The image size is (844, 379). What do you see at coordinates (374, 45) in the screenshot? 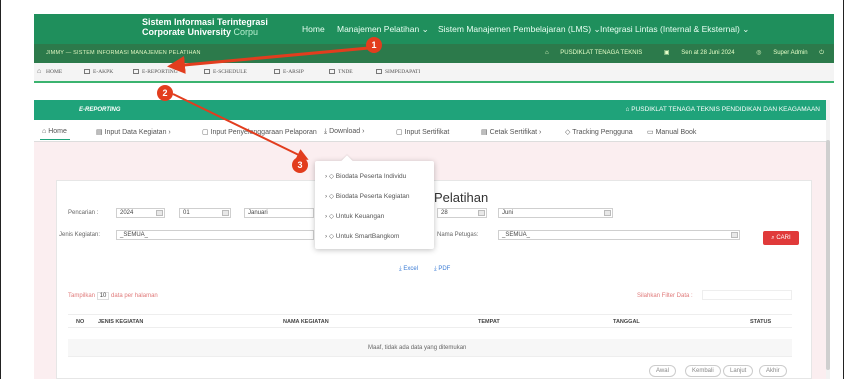
I see `annotation-marker-1: 1` at bounding box center [374, 45].